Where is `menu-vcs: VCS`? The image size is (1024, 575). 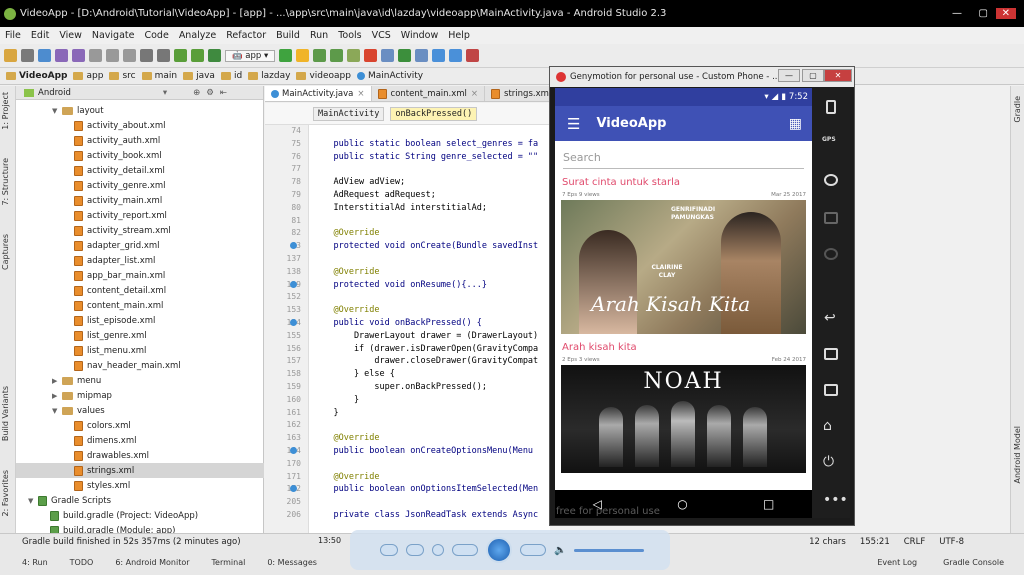
menu-vcs: VCS is located at coordinates (381, 35).